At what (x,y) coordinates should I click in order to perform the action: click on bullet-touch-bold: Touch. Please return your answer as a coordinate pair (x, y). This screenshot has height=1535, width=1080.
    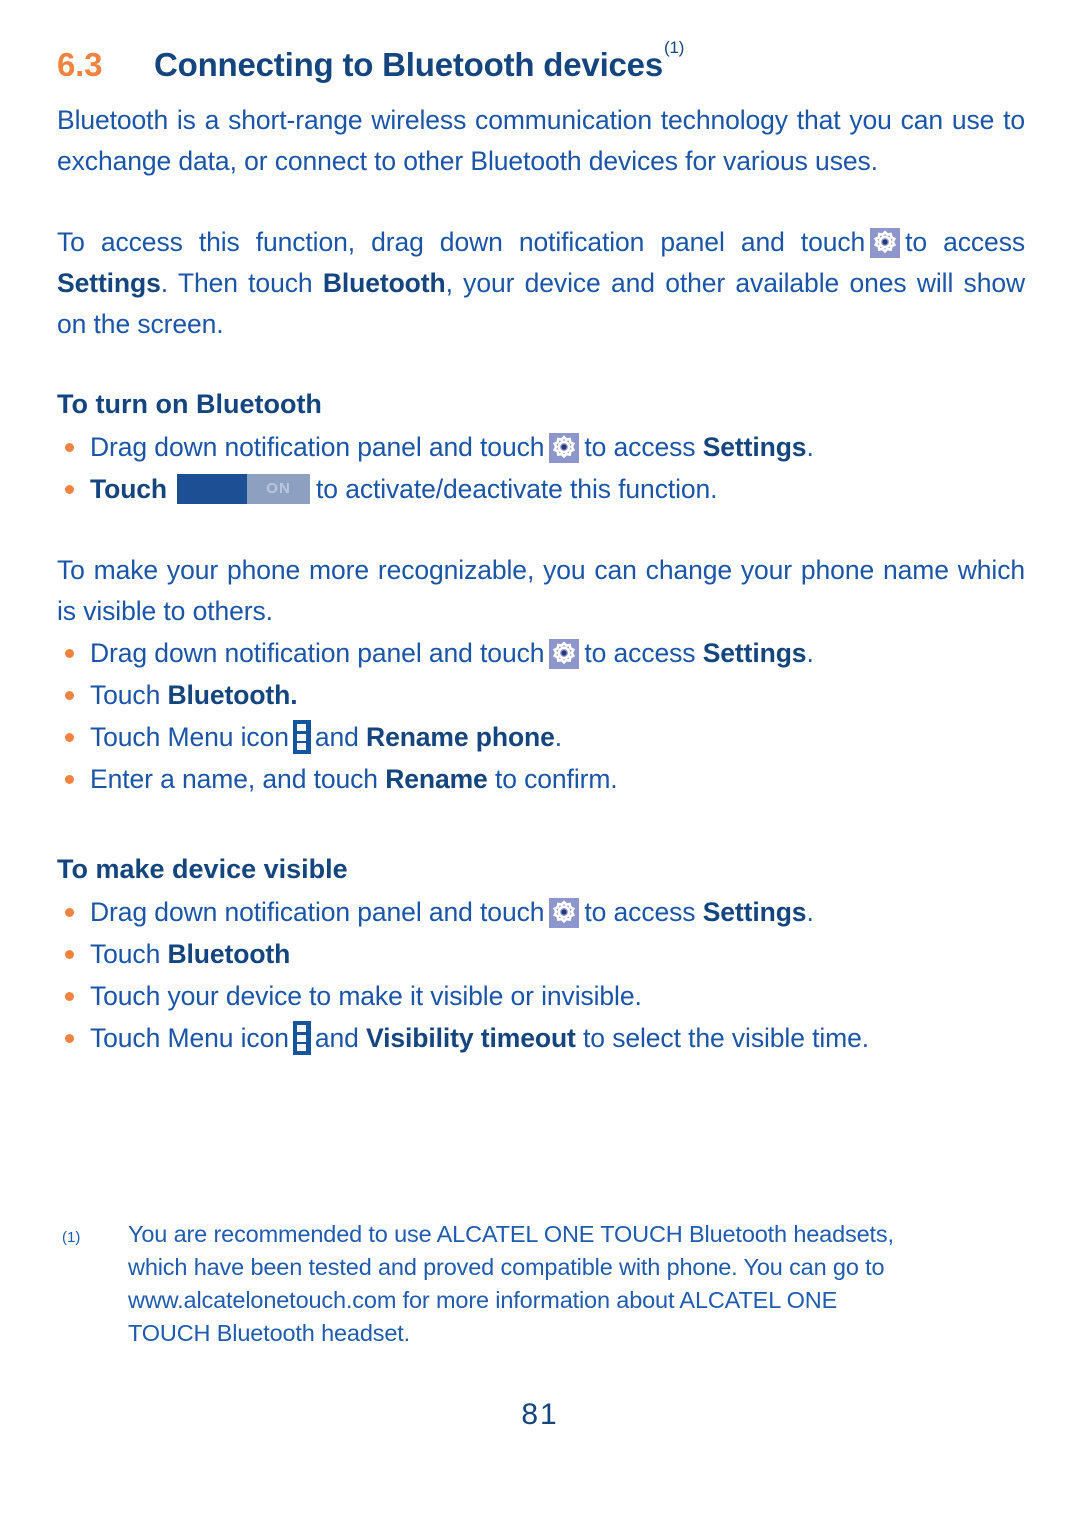
    Looking at the image, I should click on (129, 489).